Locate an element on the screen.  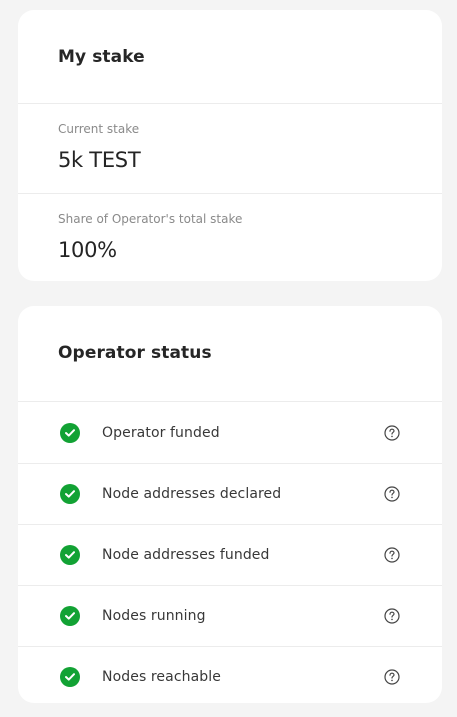
share-label: Share of Operator's total stake is located at coordinates (150, 219).